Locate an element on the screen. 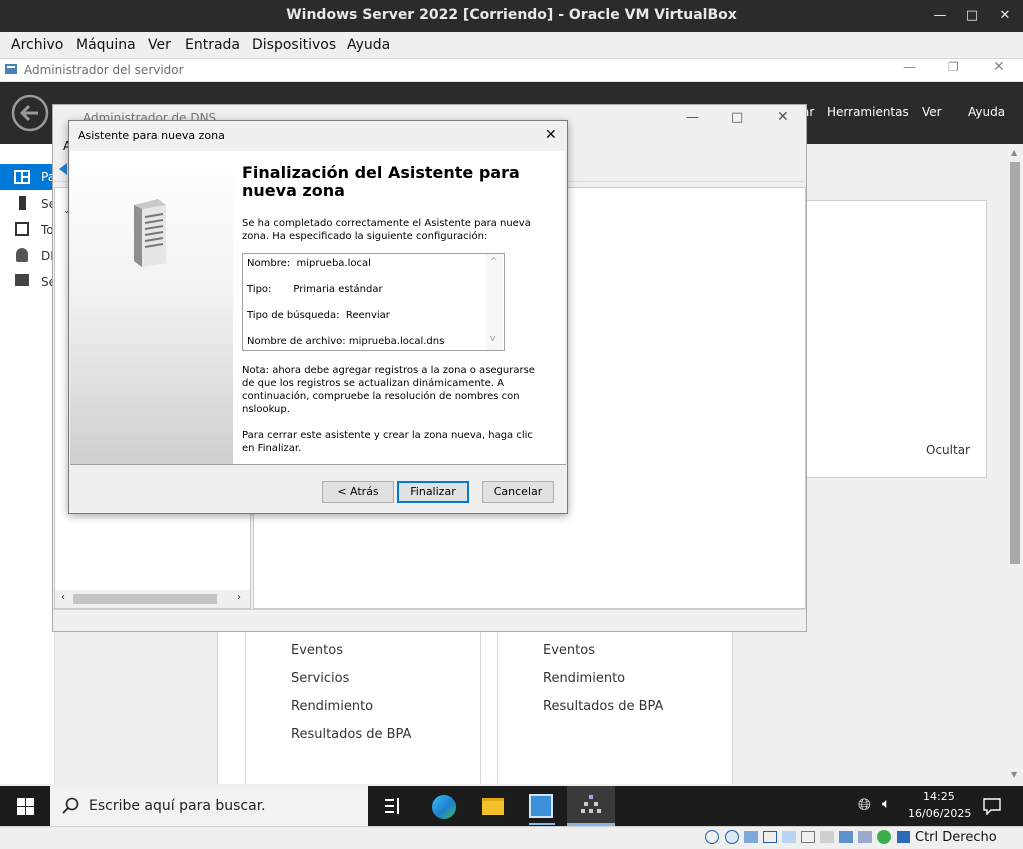 The width and height of the screenshot is (1023, 849). edge-browser-icon is located at coordinates (444, 807).